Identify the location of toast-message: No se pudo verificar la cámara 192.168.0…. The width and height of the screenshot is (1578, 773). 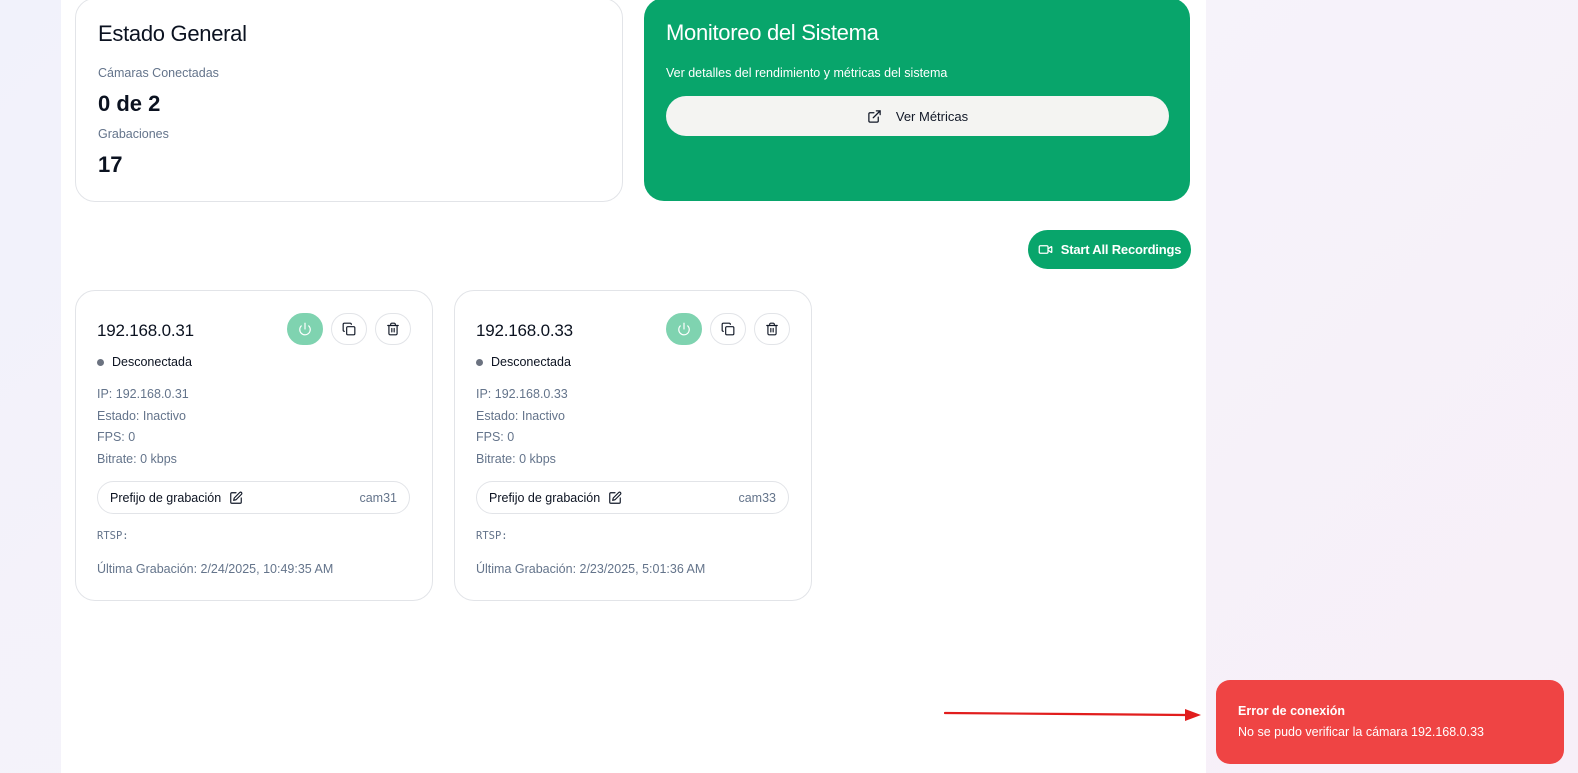
(1361, 732).